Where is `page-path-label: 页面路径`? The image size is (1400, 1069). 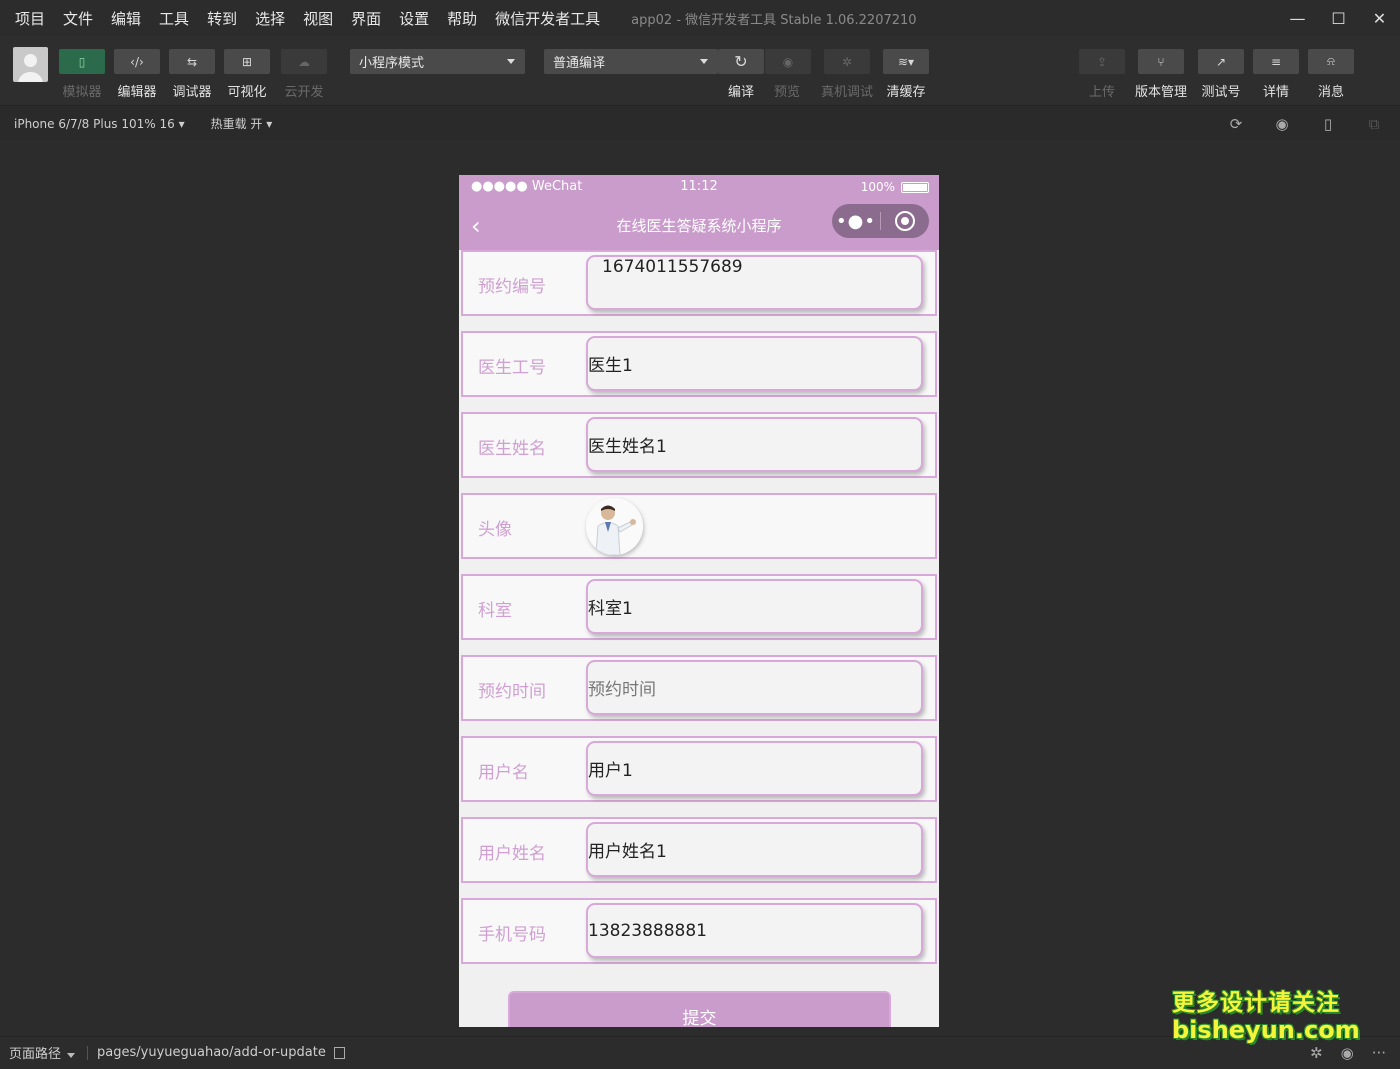
page-path-label: 页面路径 is located at coordinates (35, 1054).